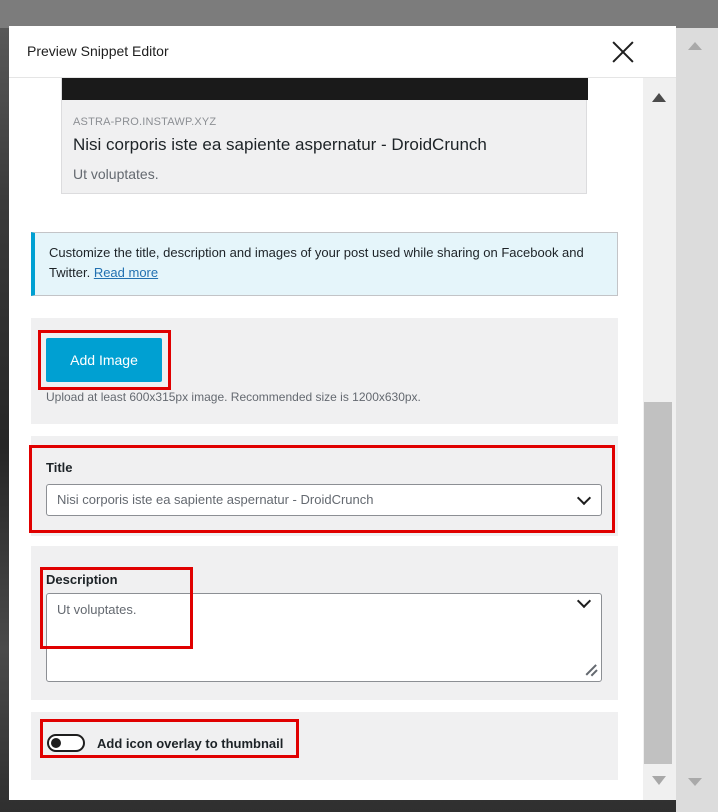  Describe the element at coordinates (695, 46) in the screenshot. I see `page-scroll-up-icon` at that location.